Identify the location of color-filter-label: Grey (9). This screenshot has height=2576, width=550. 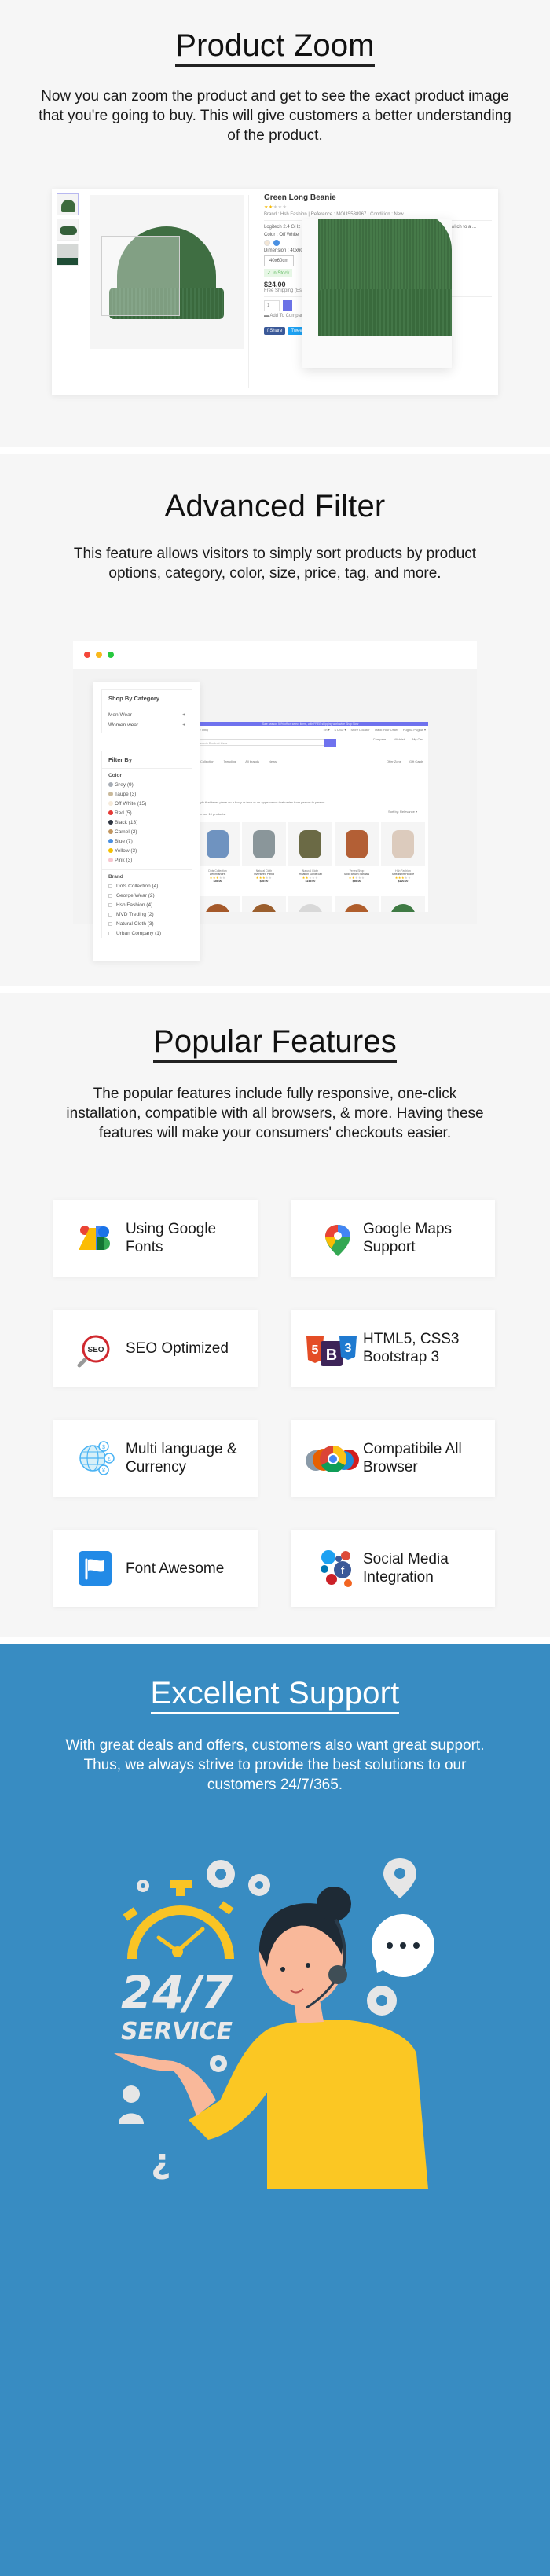
(124, 784).